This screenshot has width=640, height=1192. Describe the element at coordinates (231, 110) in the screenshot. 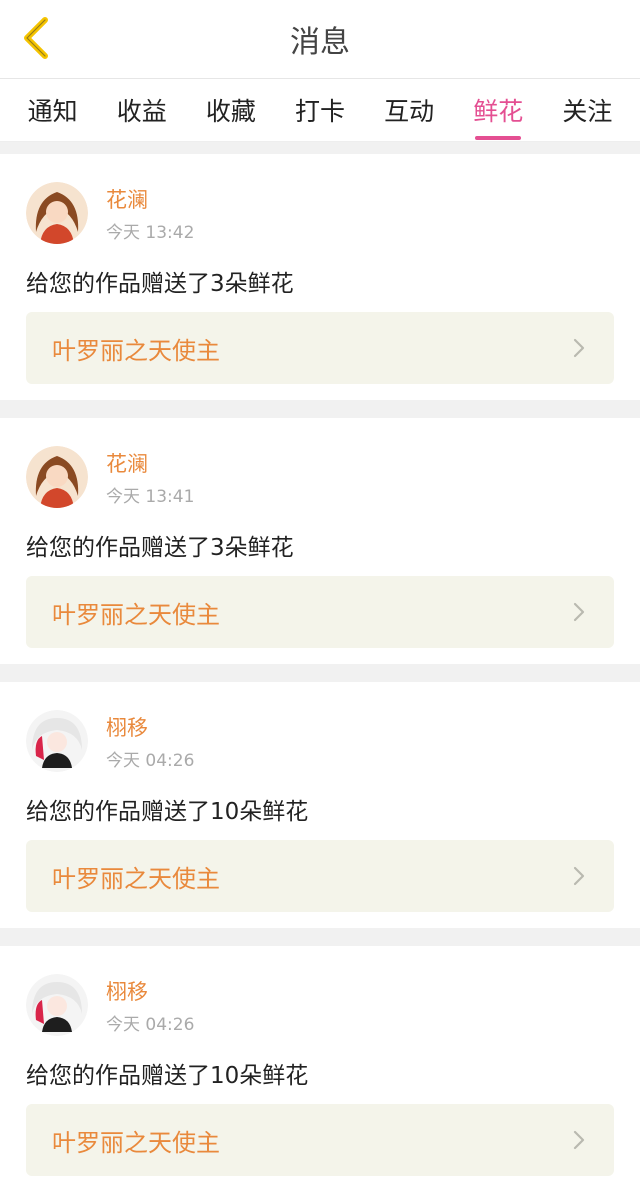

I see `tab-favorites: 收藏` at that location.